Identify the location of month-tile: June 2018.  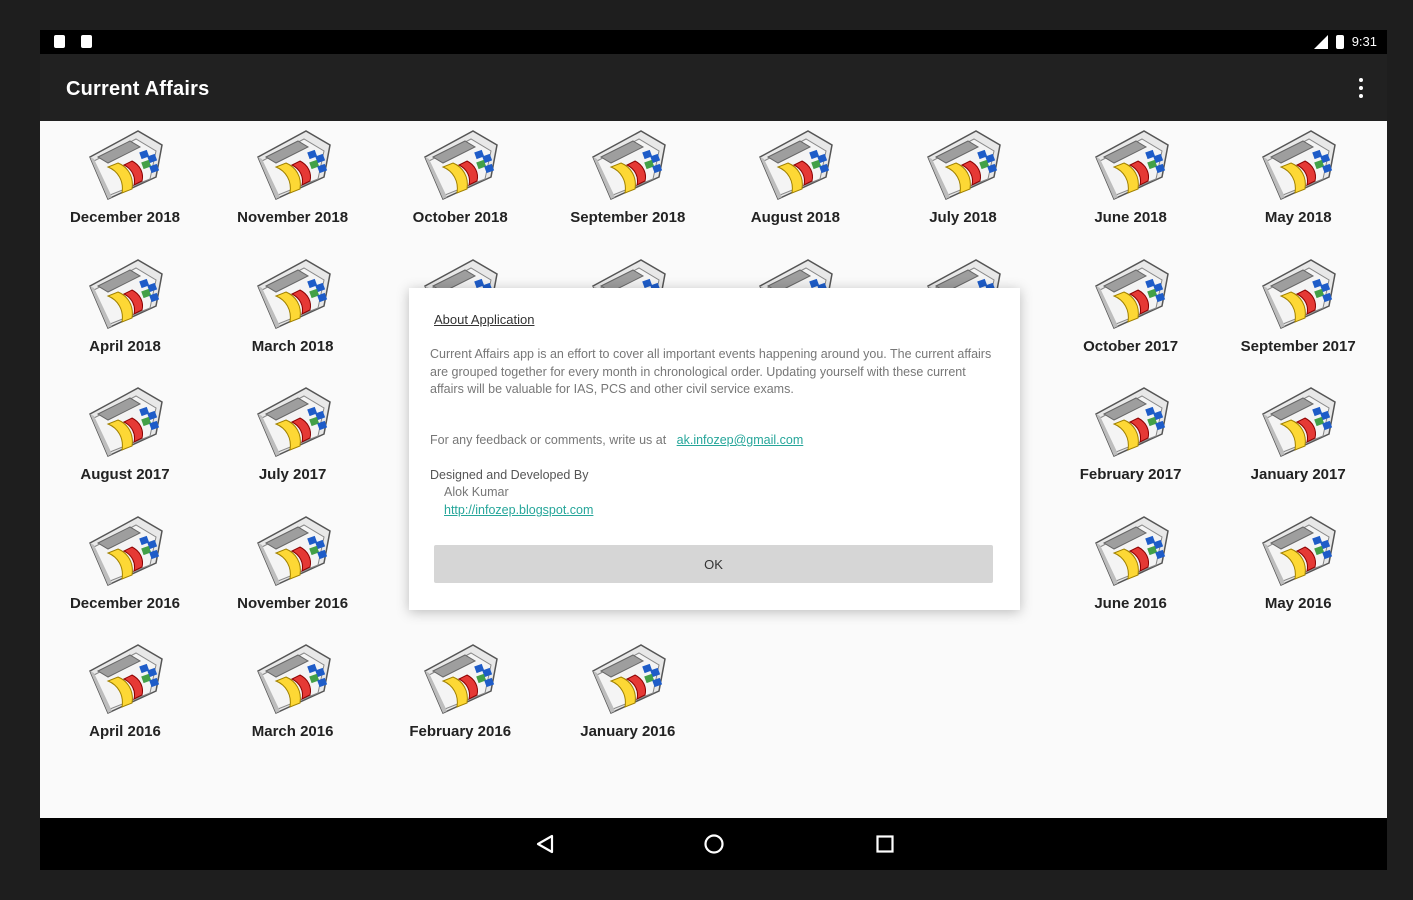
(1131, 185).